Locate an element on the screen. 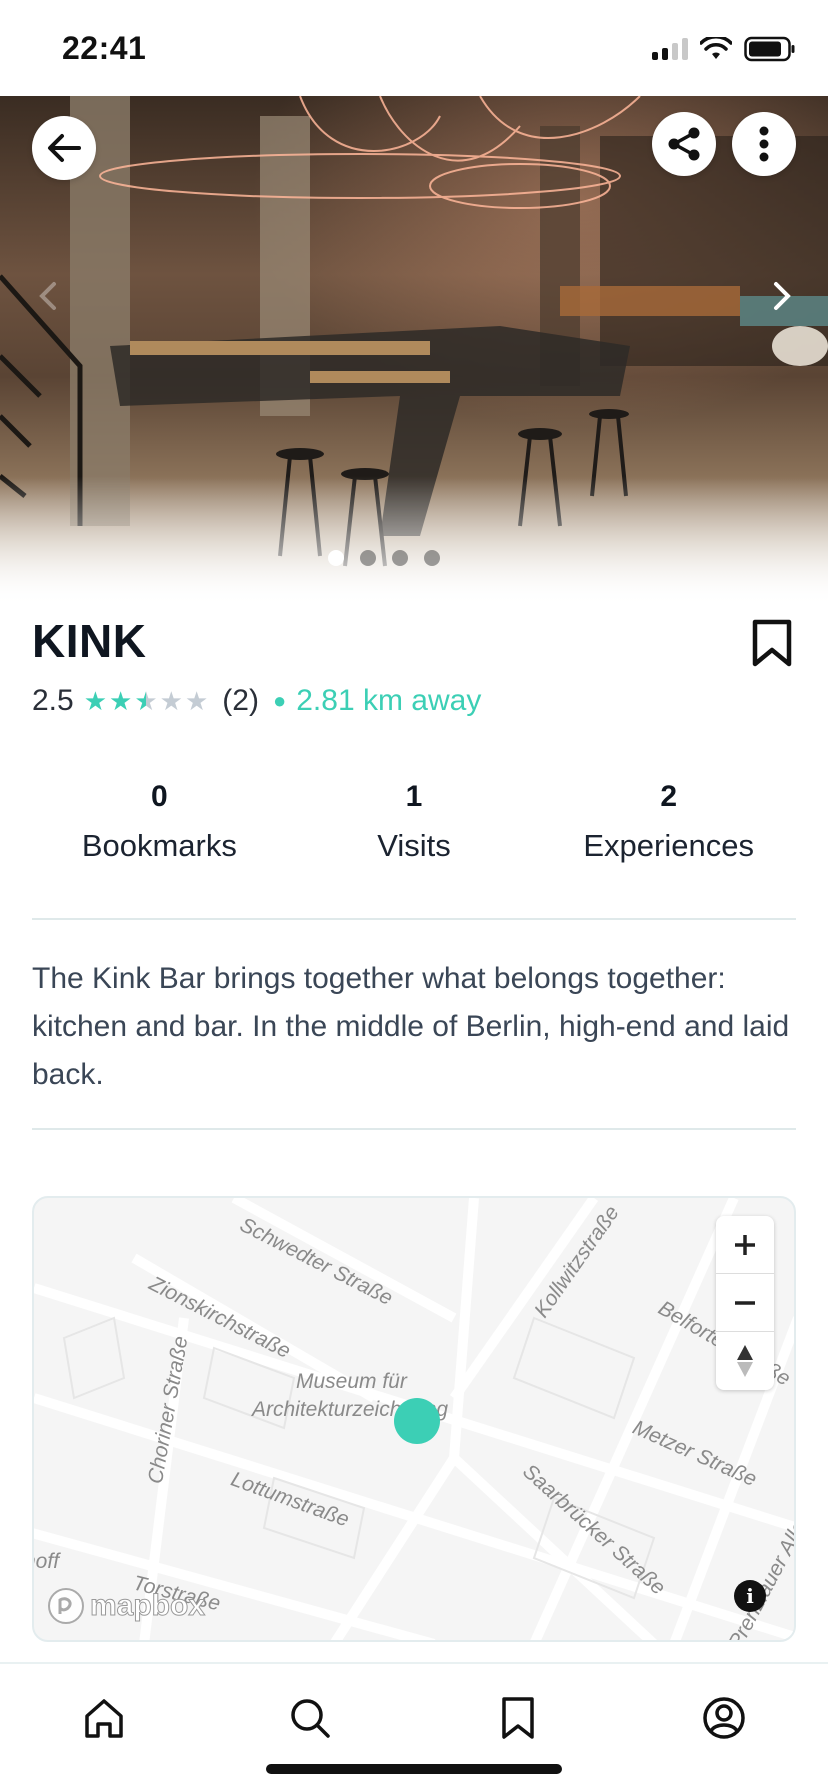  share-button is located at coordinates (684, 144).